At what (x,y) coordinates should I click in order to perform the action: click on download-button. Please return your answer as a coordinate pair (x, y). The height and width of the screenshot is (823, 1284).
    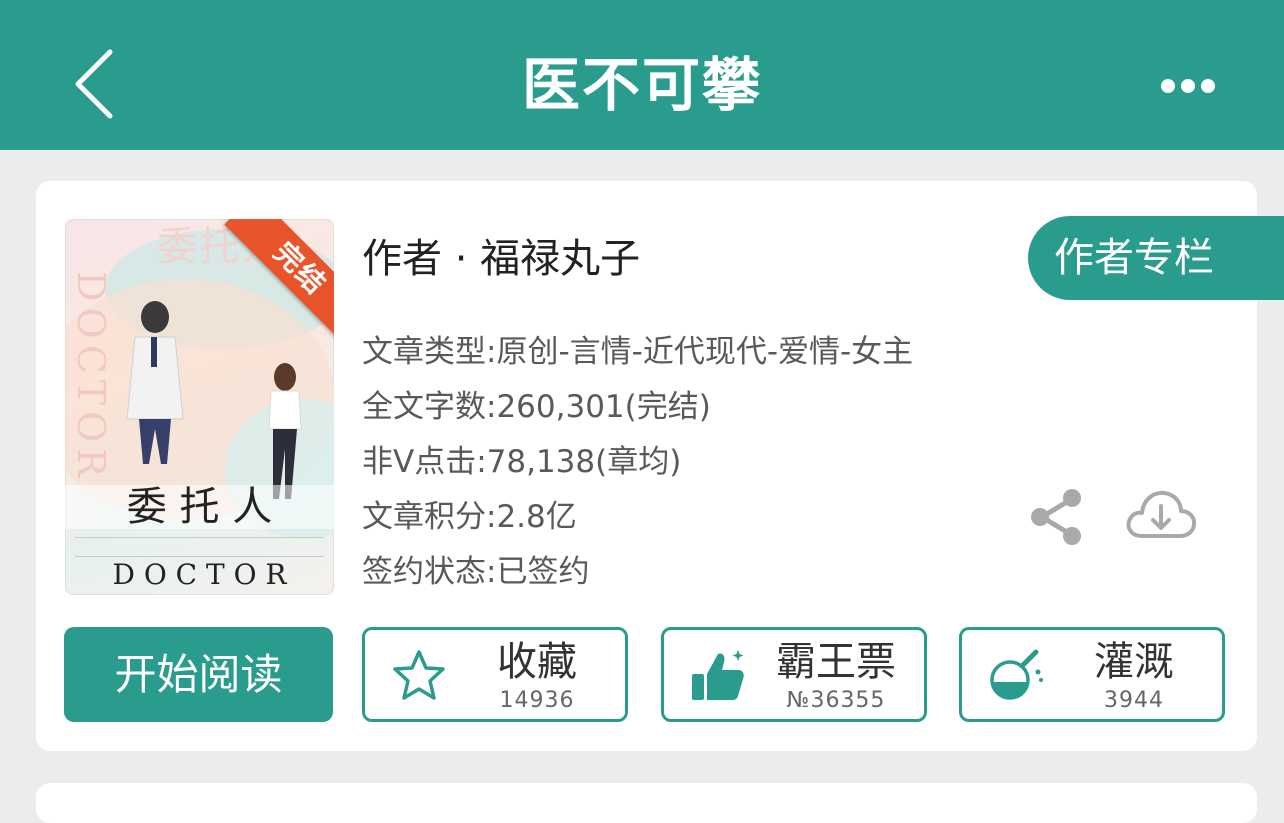
    Looking at the image, I should click on (1161, 515).